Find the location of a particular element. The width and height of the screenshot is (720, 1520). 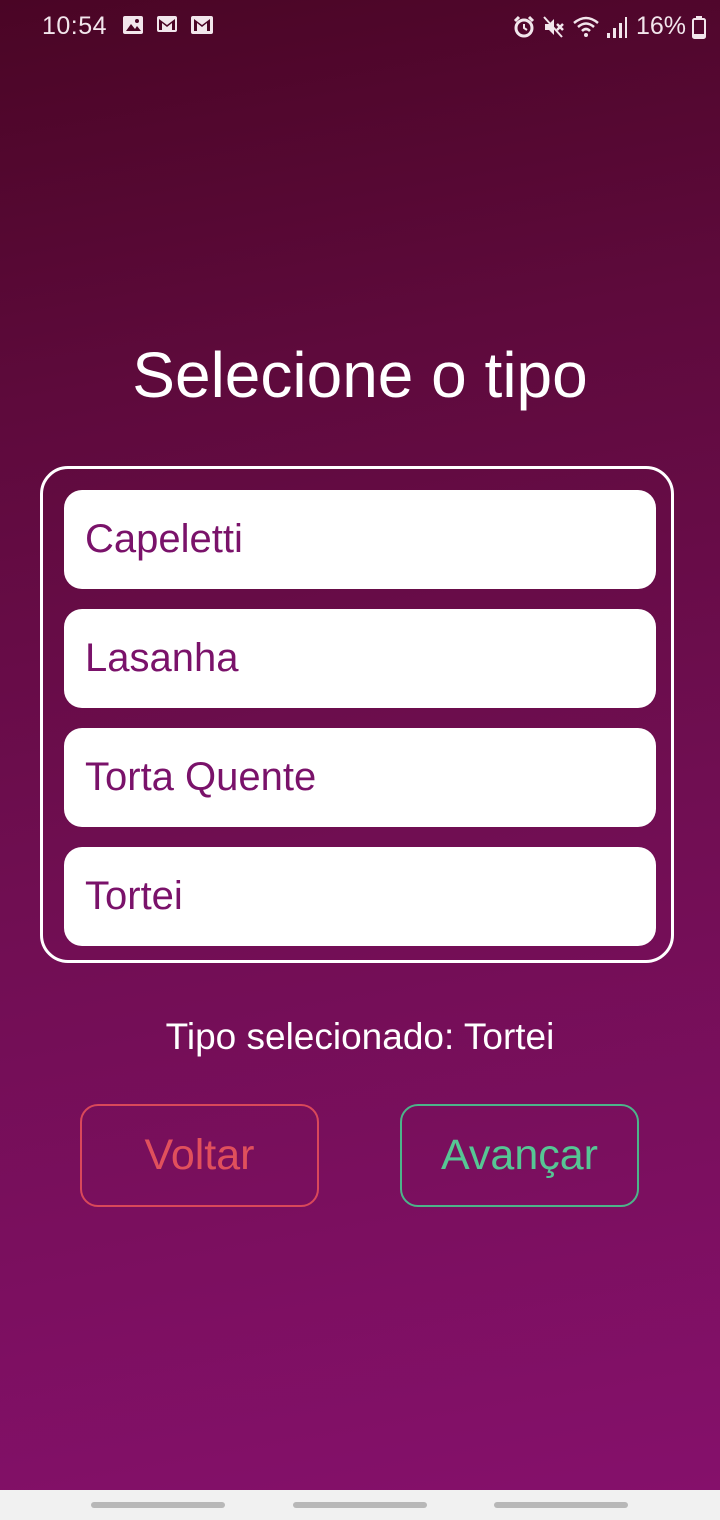

status-bar: 10:54 16% is located at coordinates (360, 28).